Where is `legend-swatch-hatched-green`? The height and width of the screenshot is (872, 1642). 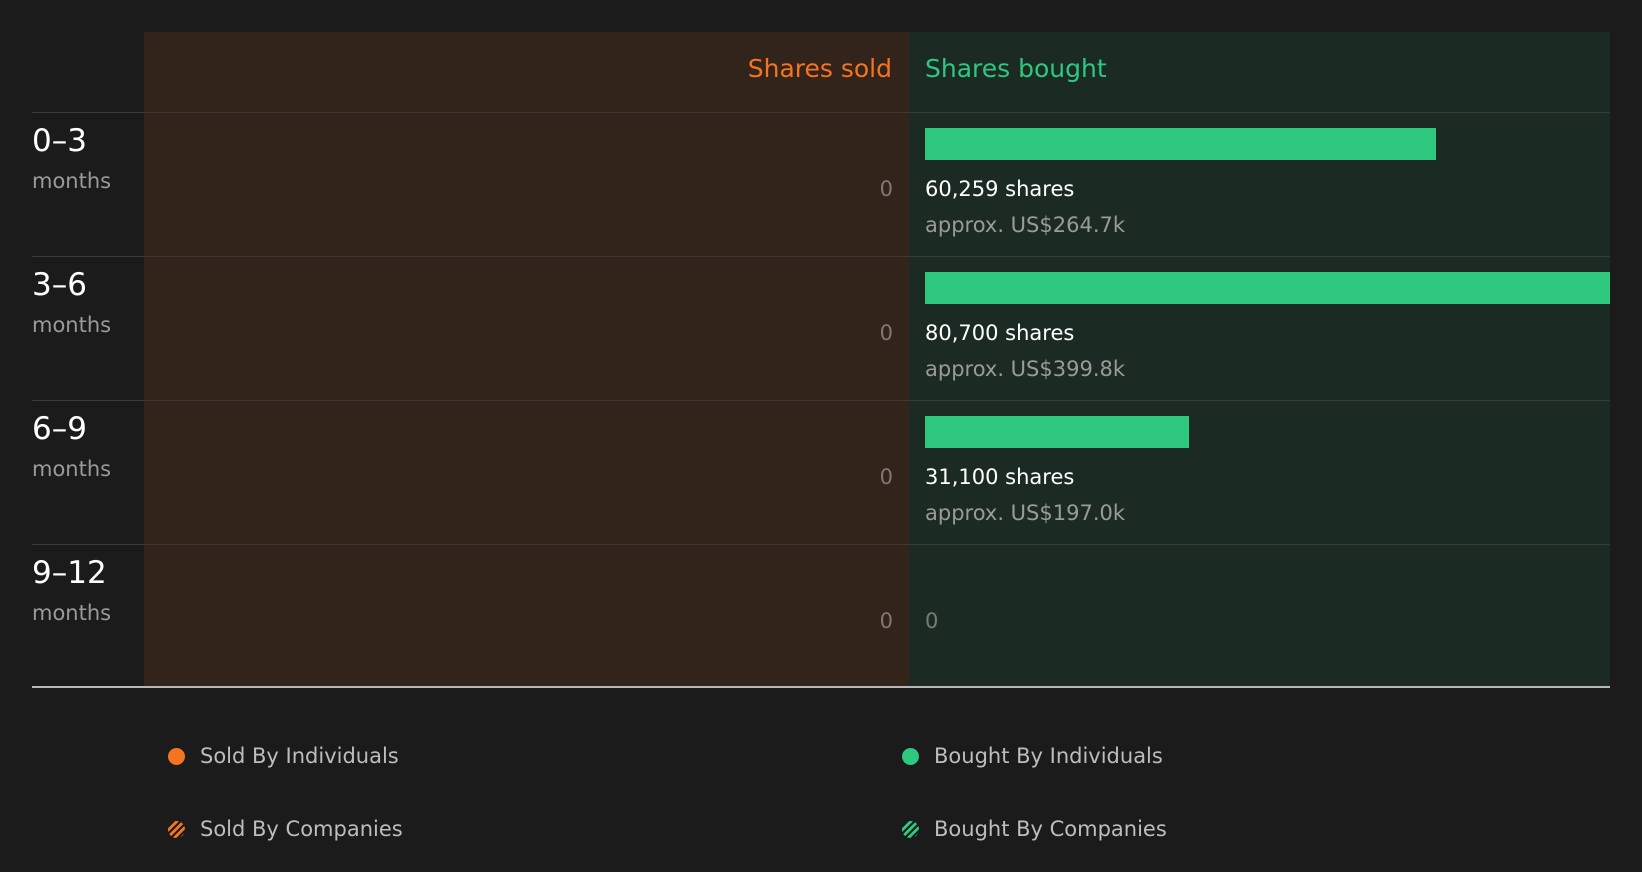
legend-swatch-hatched-green is located at coordinates (910, 829).